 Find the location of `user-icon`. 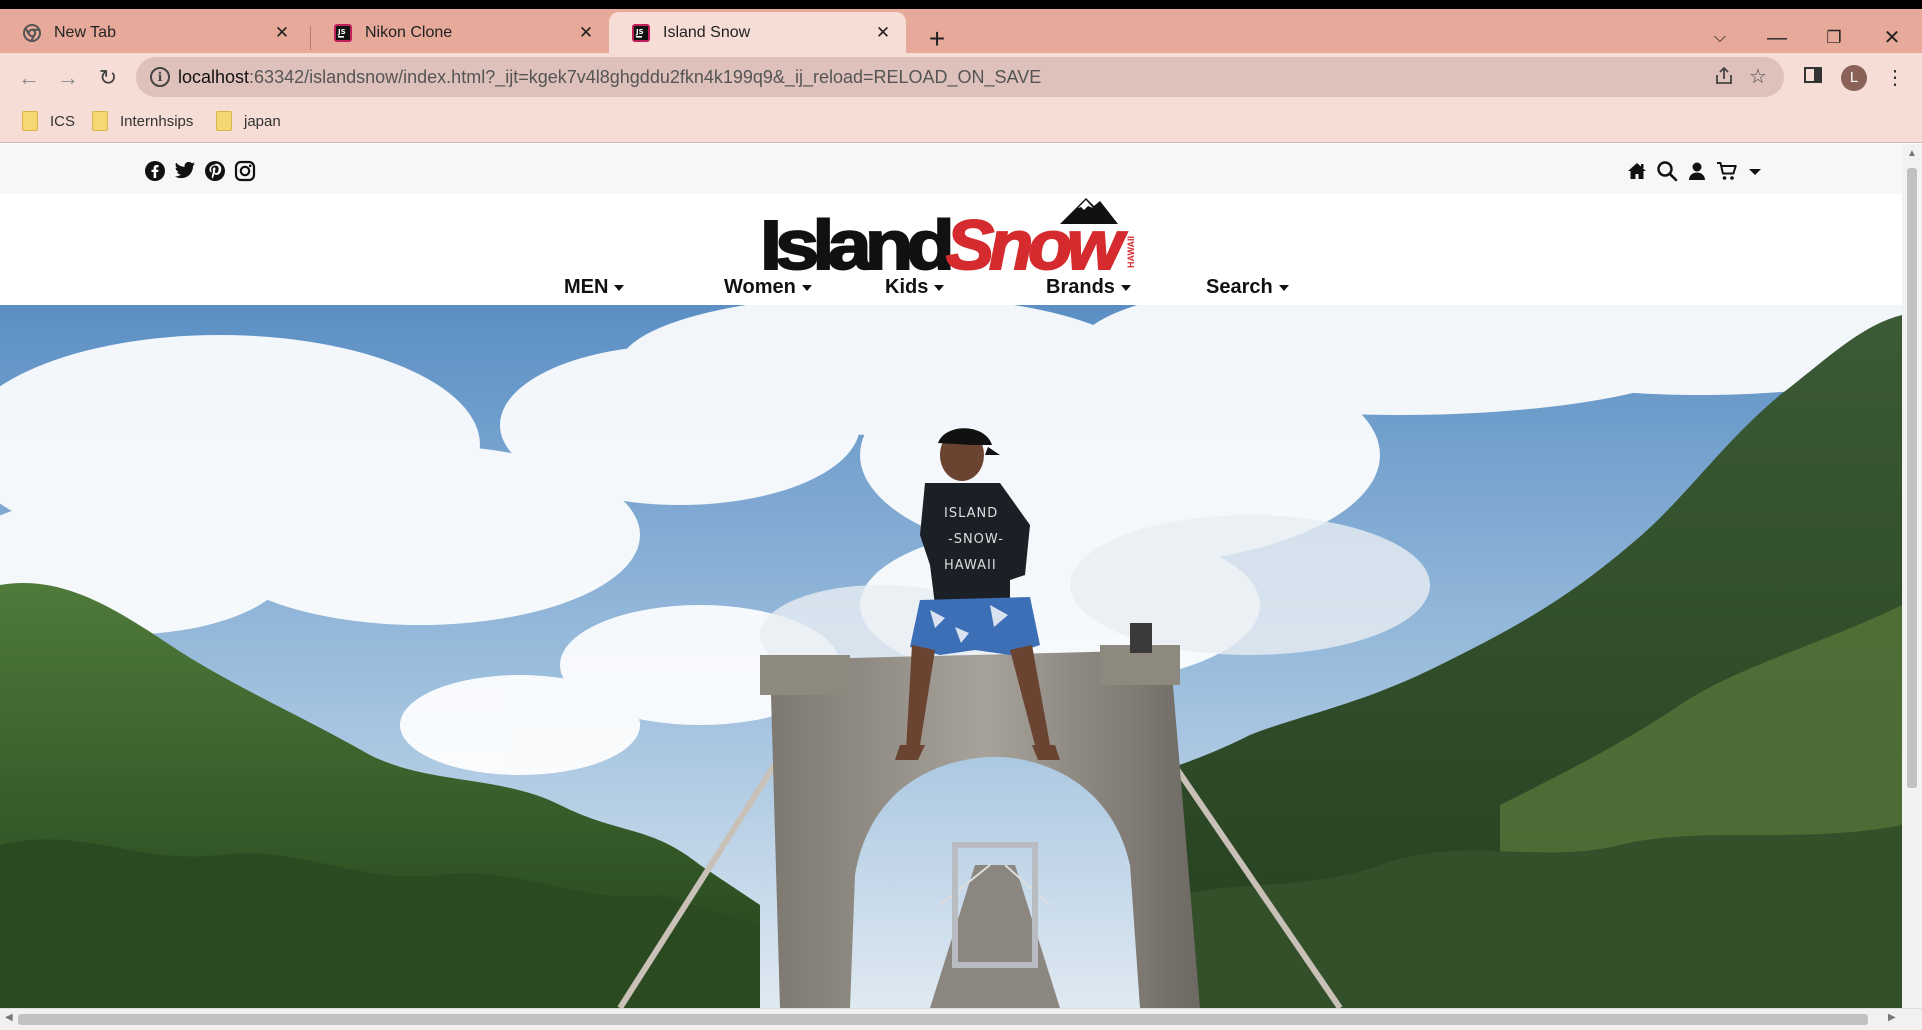

user-icon is located at coordinates (1697, 171).